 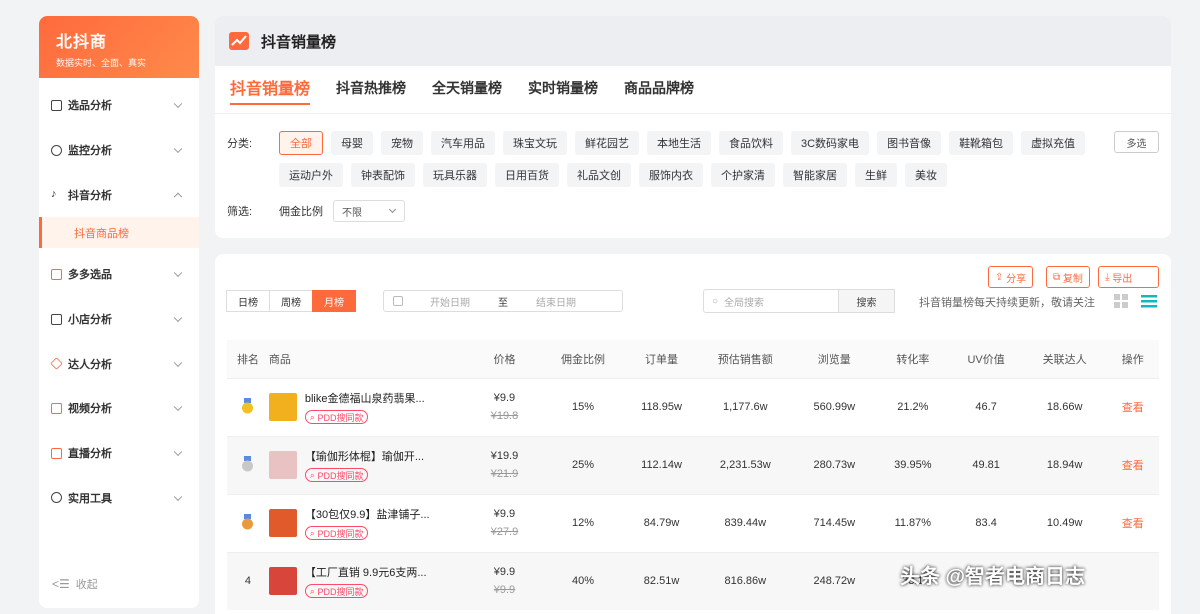 I want to click on category-chip: 母婴, so click(x=352, y=143).